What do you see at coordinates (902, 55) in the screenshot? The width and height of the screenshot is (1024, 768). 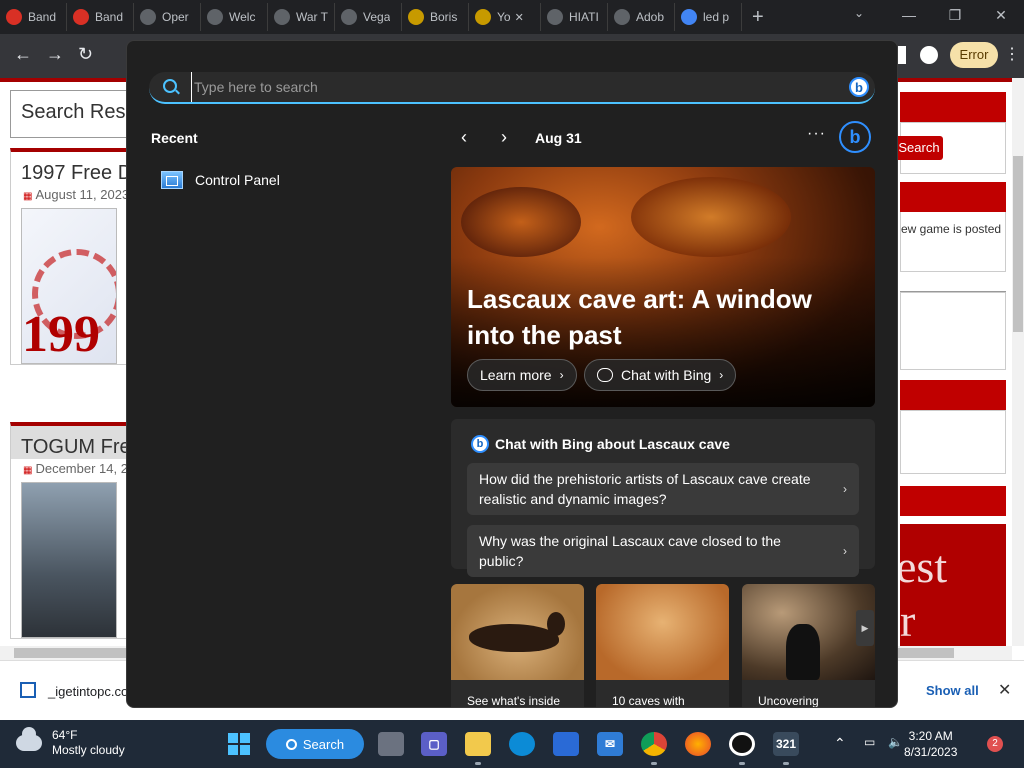 I see `extension-icon` at bounding box center [902, 55].